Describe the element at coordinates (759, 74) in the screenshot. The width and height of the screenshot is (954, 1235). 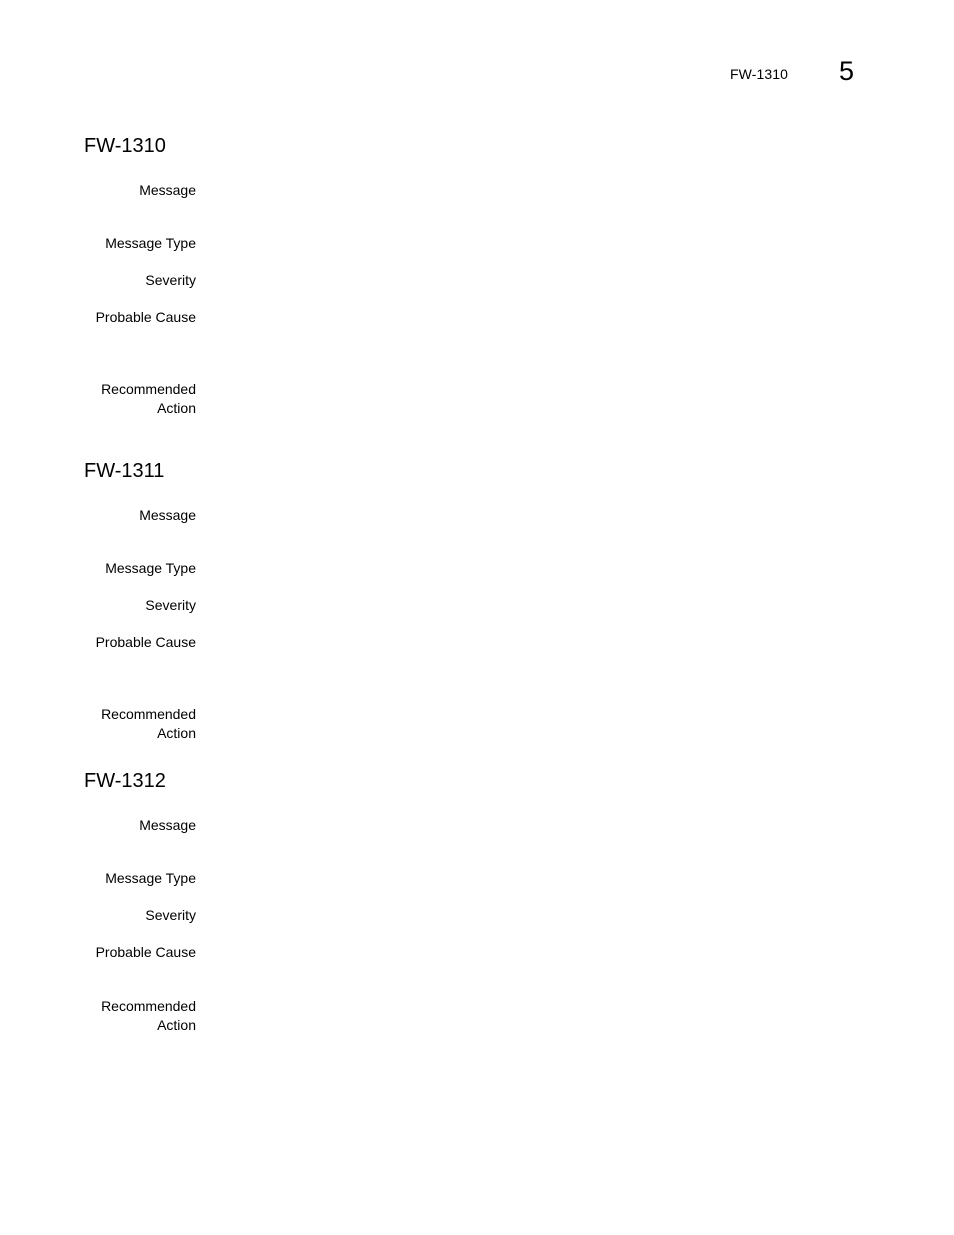
I see `running-header-title: FW-1310` at that location.